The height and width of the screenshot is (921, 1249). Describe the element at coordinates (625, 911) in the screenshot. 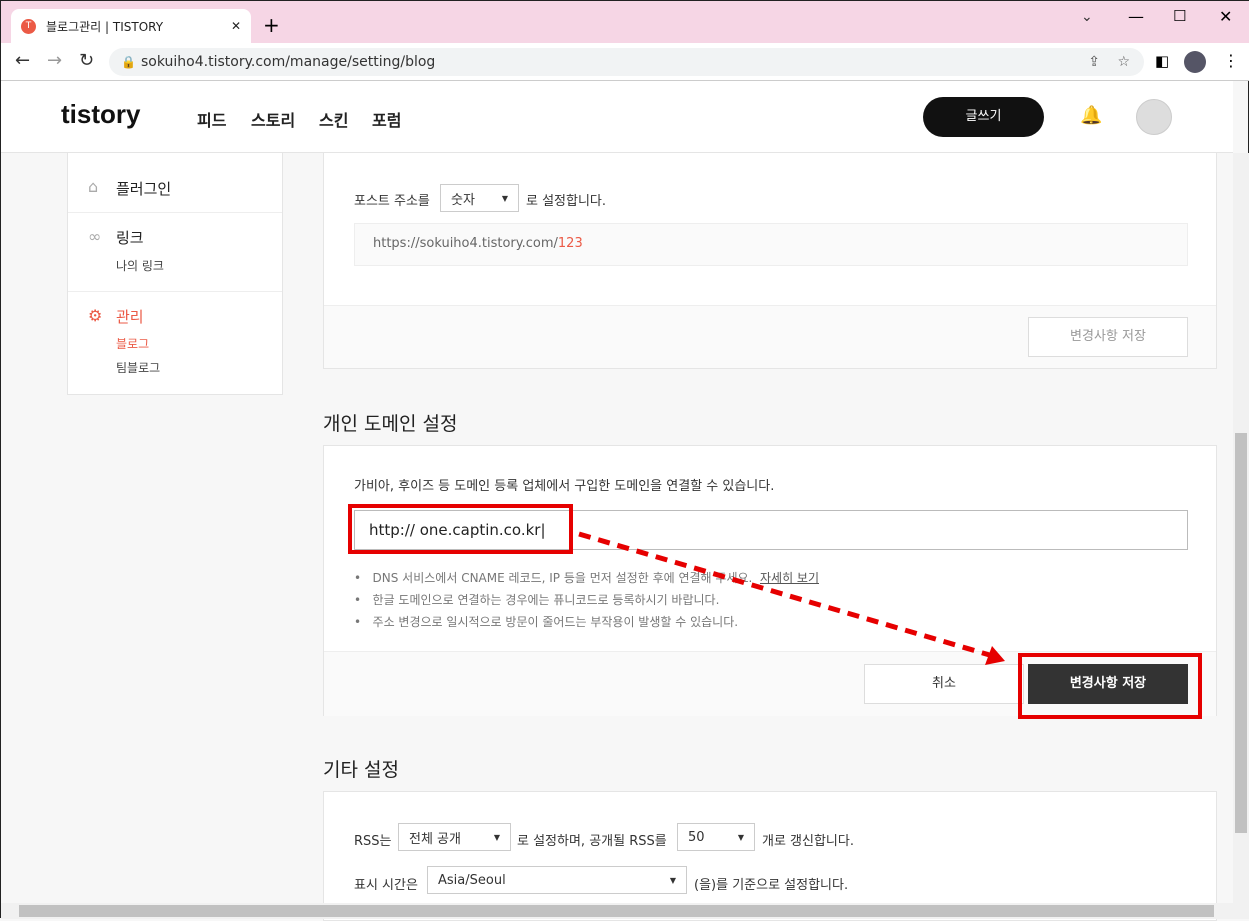

I see `horizontal-scrollbar` at that location.